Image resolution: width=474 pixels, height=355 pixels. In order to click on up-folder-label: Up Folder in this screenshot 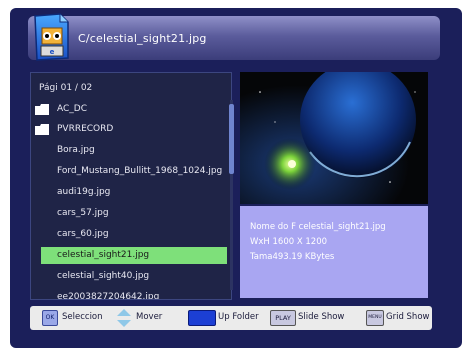, I will do `click(238, 317)`.